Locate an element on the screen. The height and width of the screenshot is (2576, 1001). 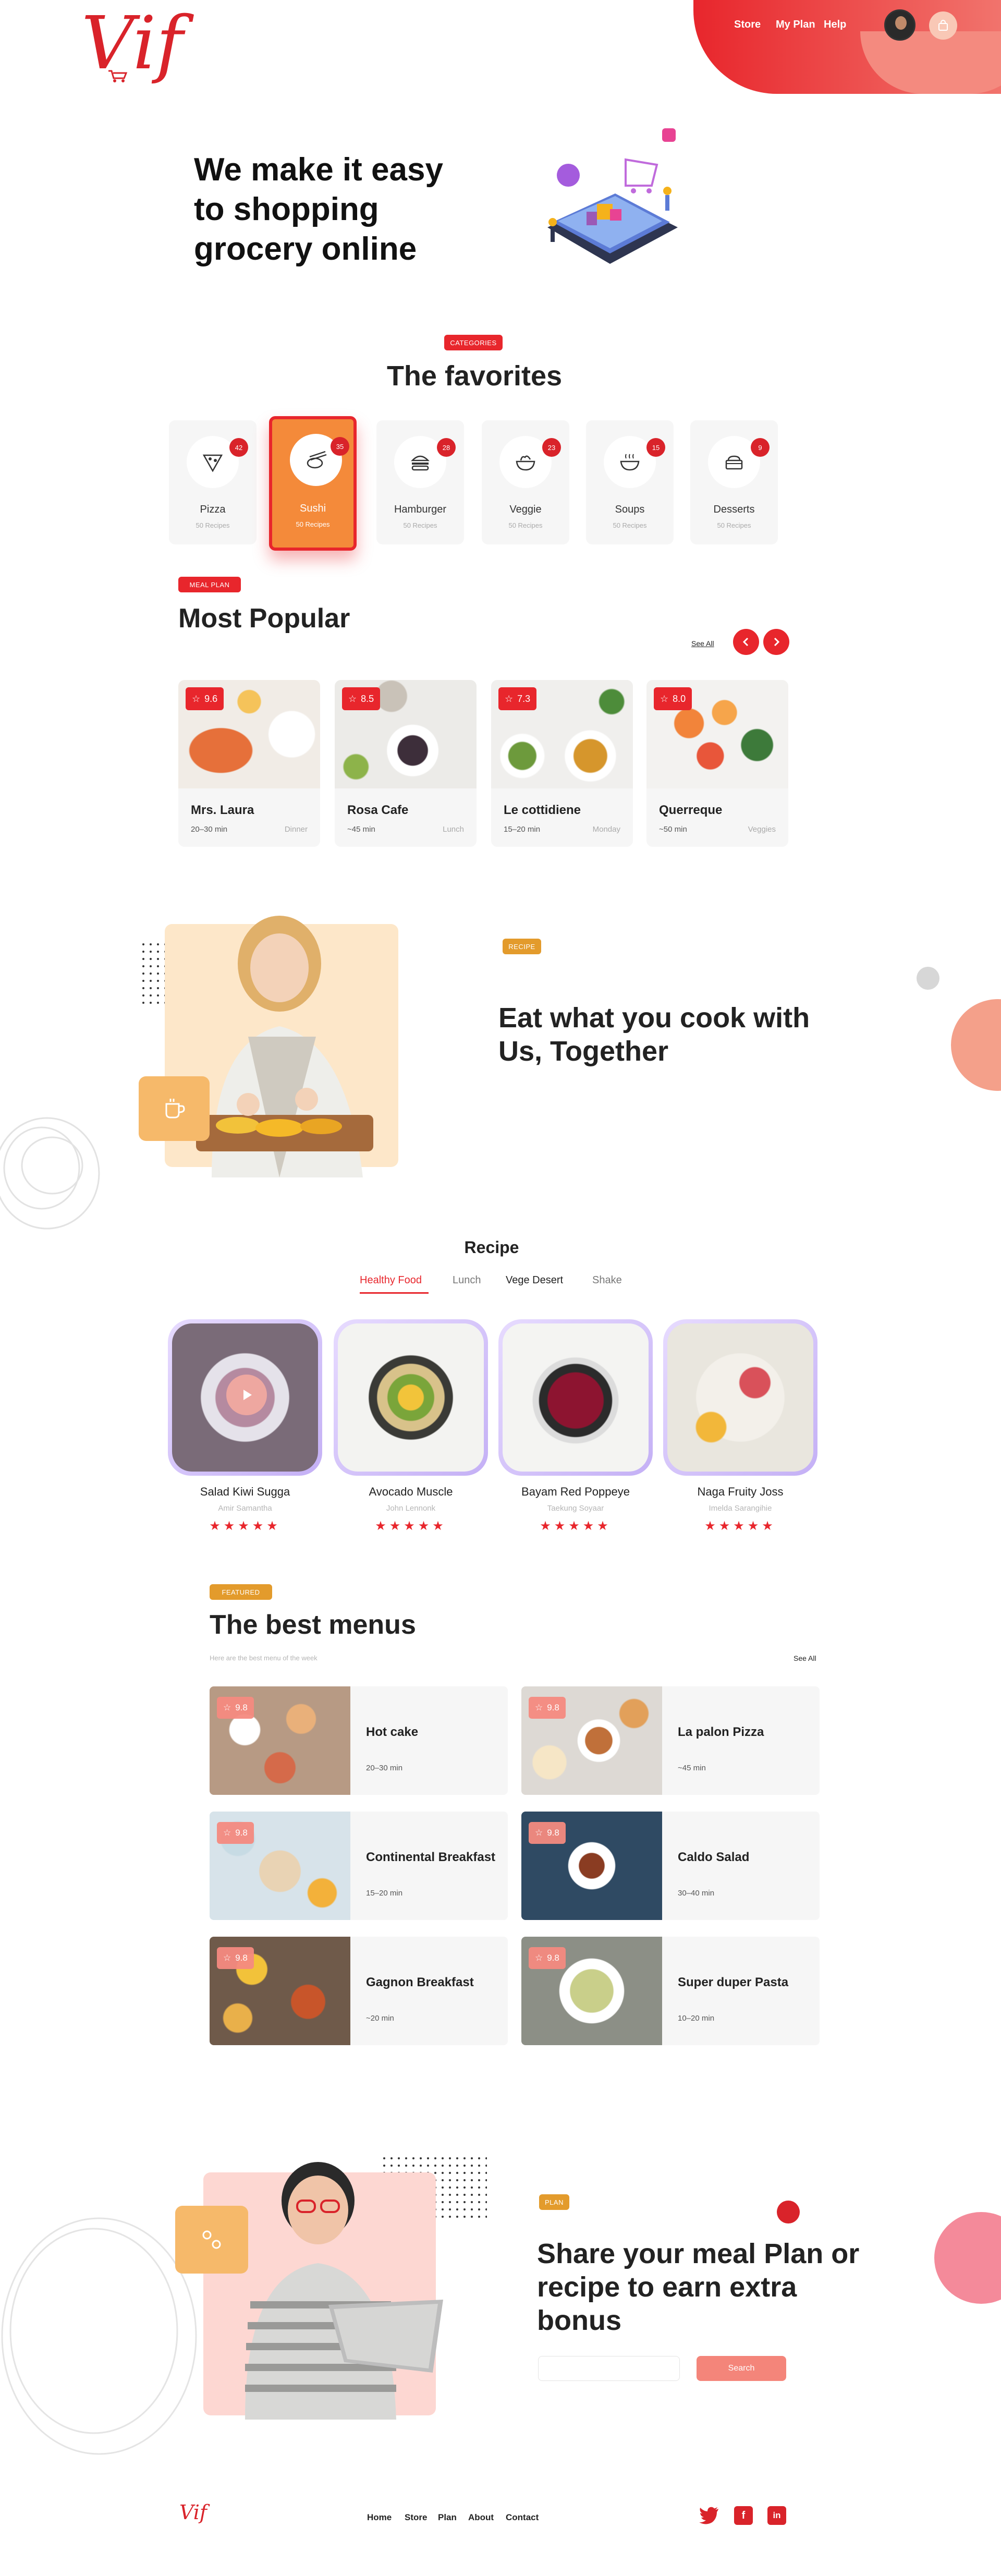
nav-my-plan: My Plan is located at coordinates (796, 25).